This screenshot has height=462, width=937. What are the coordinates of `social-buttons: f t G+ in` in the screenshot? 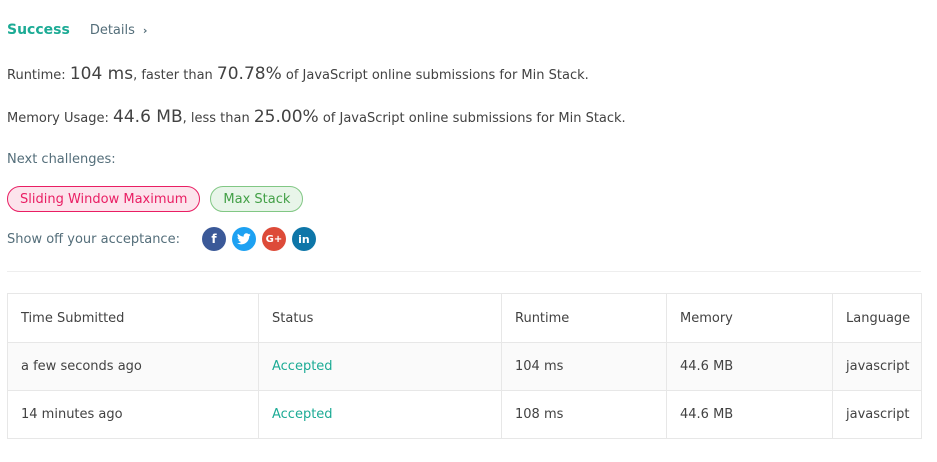 It's located at (261, 239).